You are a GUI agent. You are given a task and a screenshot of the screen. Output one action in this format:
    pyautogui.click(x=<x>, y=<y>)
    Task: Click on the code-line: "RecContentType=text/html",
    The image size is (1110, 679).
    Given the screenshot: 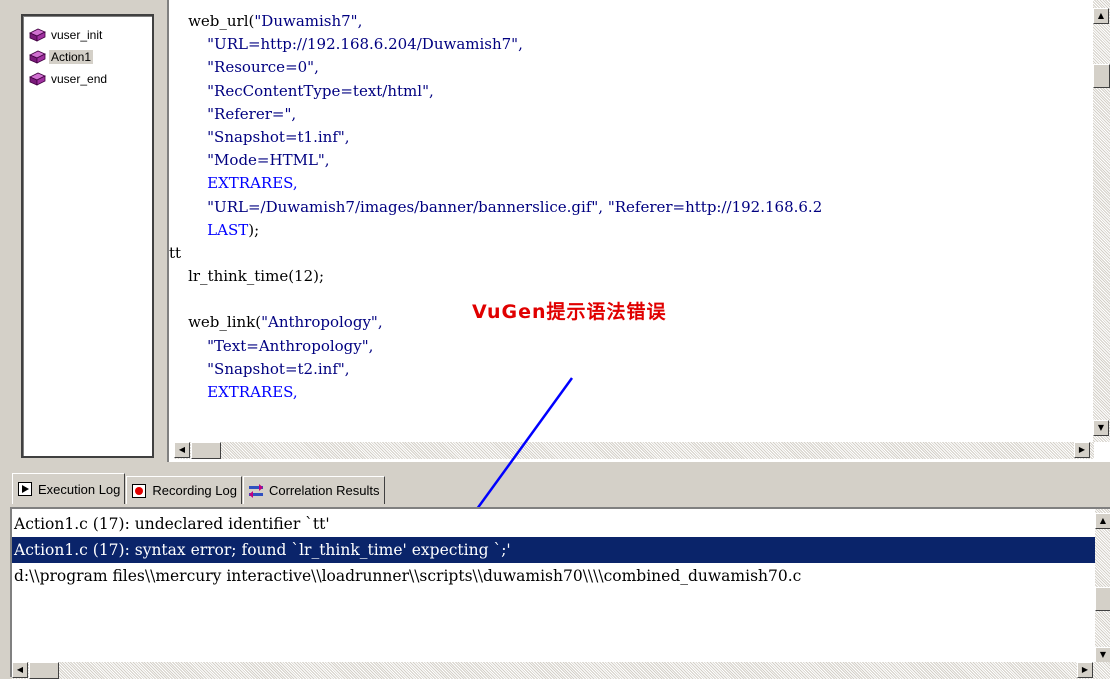 What is the action you would take?
    pyautogui.click(x=631, y=91)
    